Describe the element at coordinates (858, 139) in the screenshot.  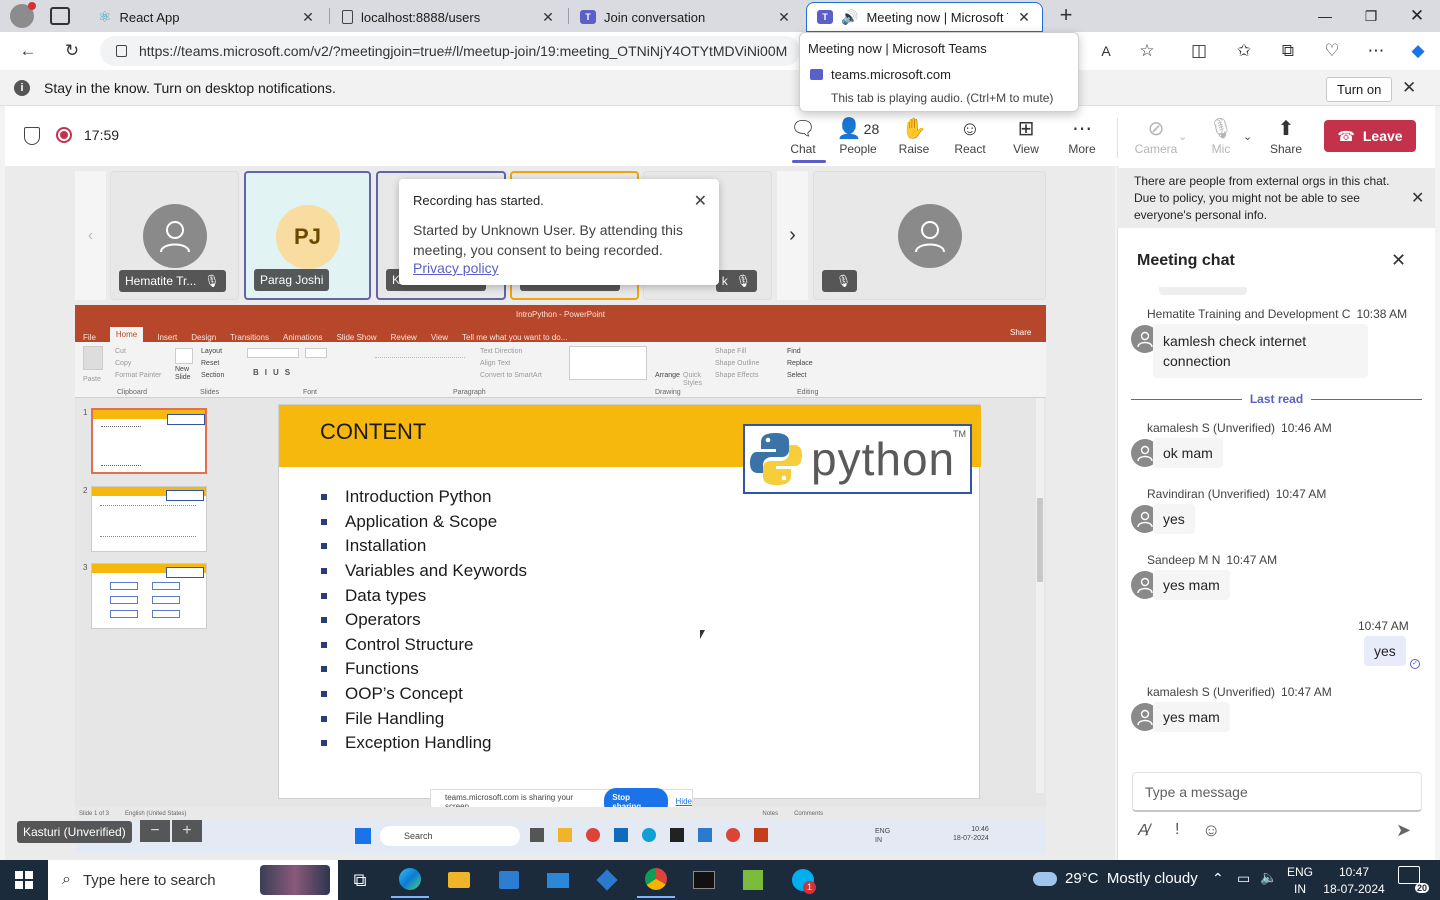
I see `people-button: 👤 28 People` at that location.